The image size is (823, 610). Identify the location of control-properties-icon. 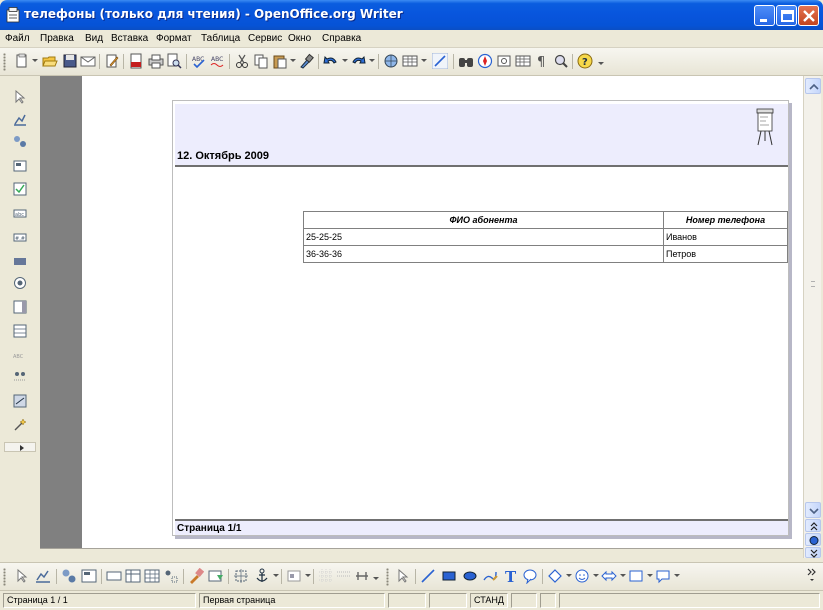
(20, 142).